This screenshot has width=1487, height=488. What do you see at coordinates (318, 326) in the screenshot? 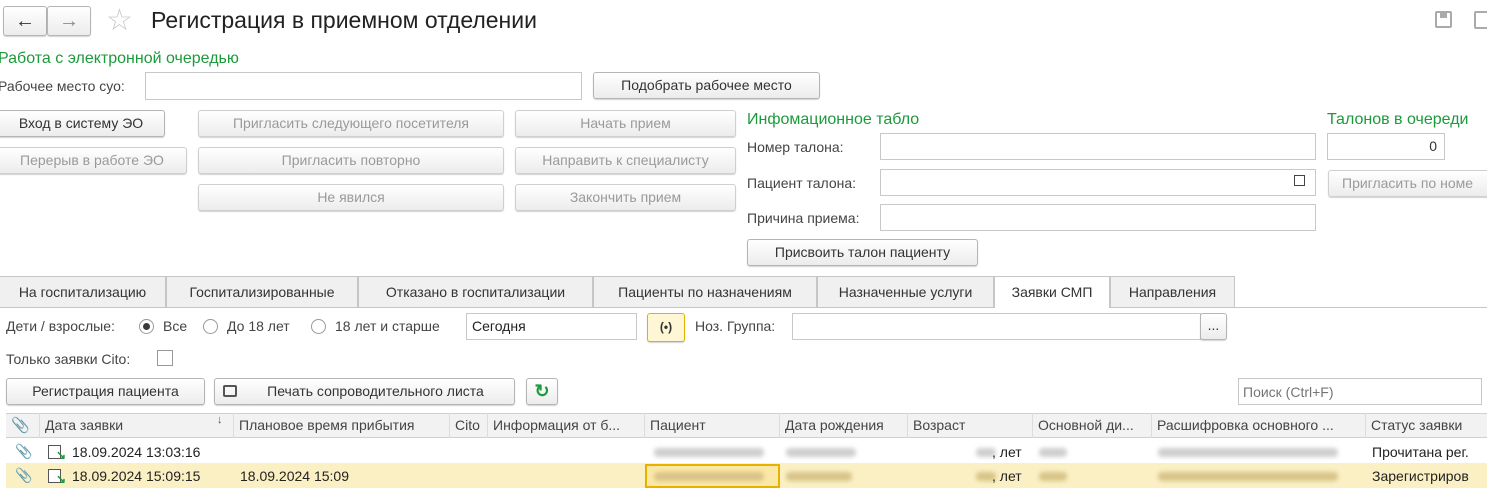
I see `age-radio-18plus` at bounding box center [318, 326].